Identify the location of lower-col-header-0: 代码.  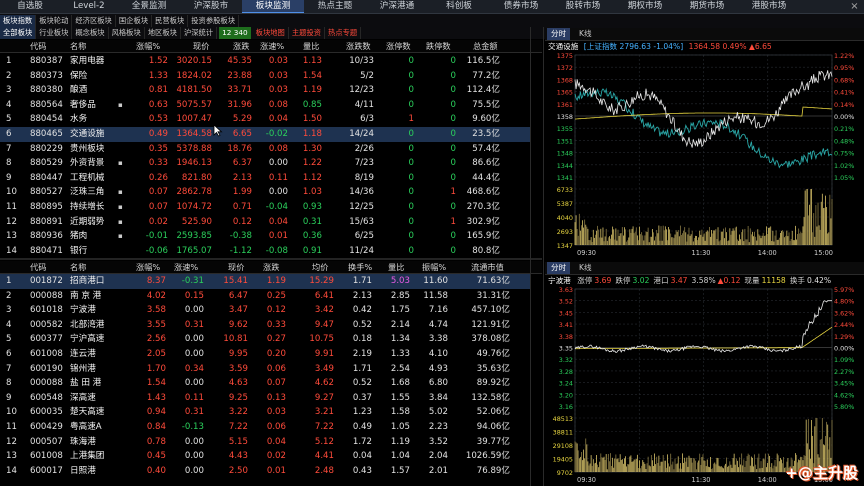
(38, 267).